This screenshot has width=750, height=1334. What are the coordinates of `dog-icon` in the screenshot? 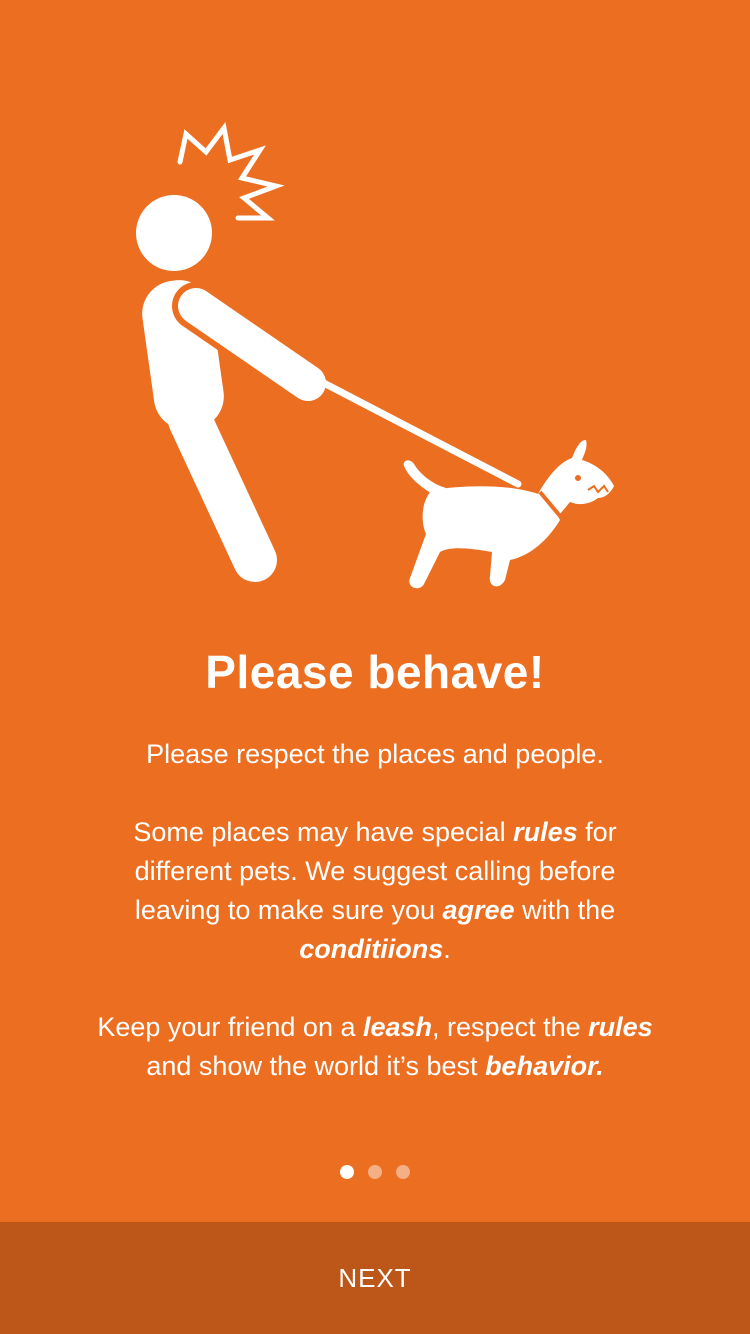 It's located at (508, 514).